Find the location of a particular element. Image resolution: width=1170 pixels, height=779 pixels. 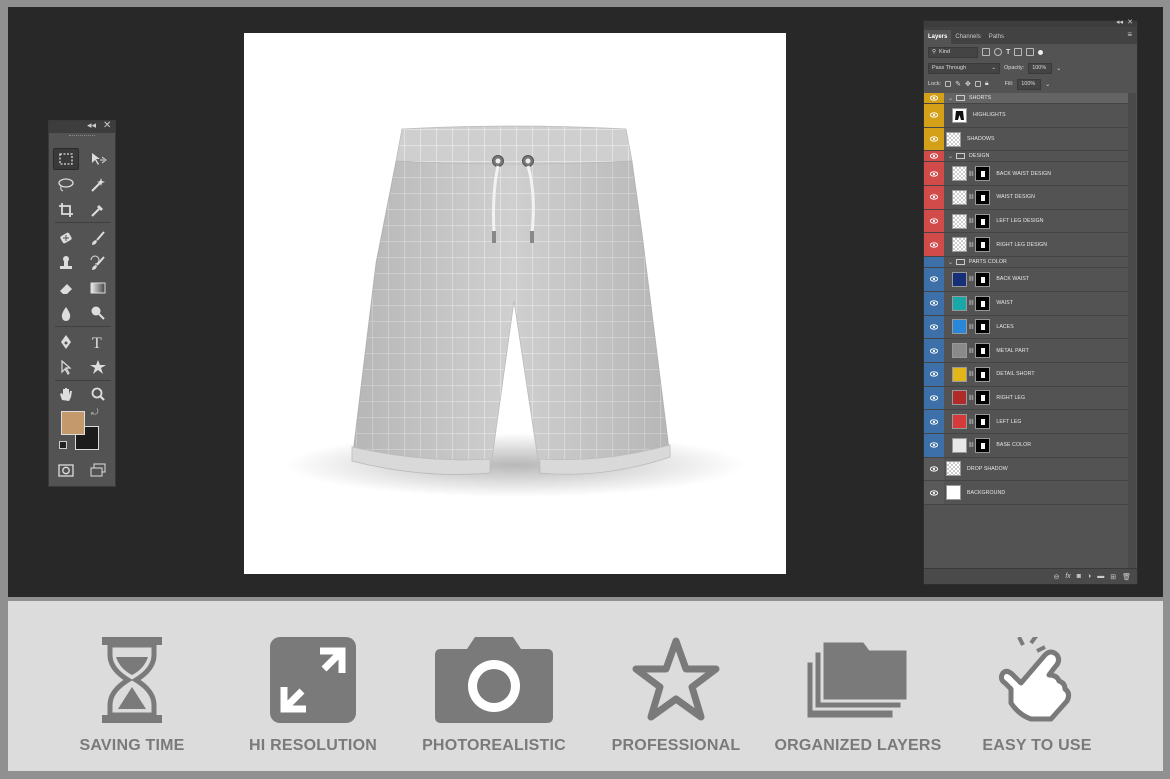

lock-artboard-icon is located at coordinates (977, 84).